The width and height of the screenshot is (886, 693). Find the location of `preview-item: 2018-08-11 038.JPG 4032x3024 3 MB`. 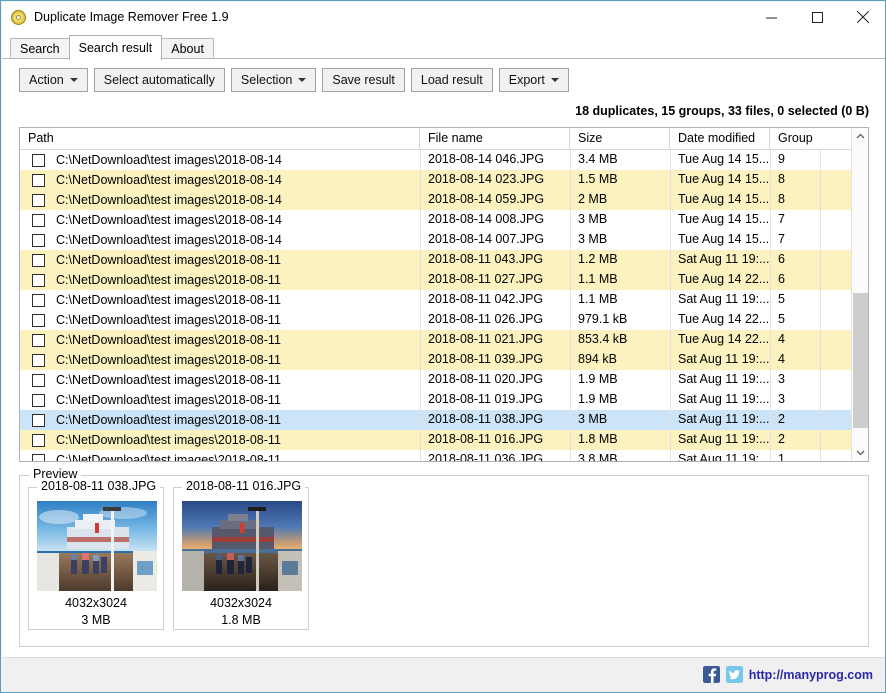

preview-item: 2018-08-11 038.JPG 4032x3024 3 MB is located at coordinates (96, 554).